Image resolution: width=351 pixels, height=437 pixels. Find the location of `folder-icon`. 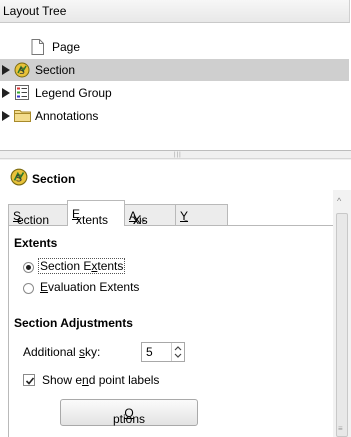

folder-icon is located at coordinates (22, 117).